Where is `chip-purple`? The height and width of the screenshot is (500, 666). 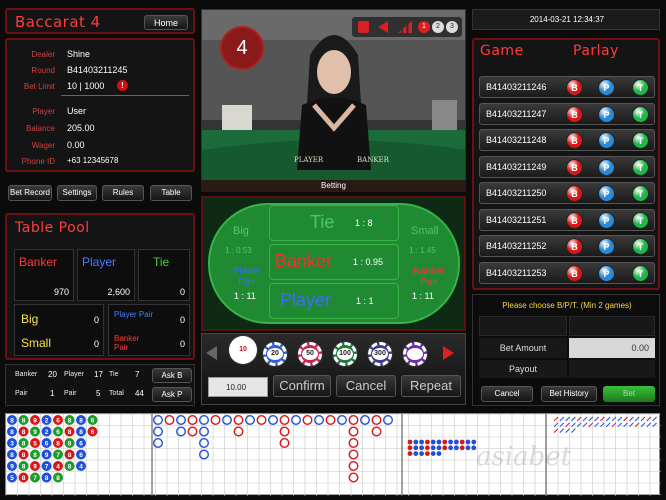 chip-purple is located at coordinates (415, 354).